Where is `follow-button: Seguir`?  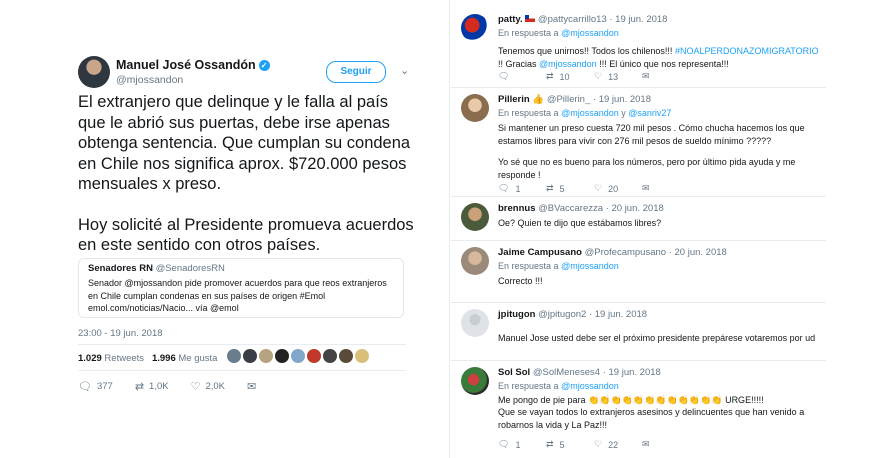
follow-button: Seguir is located at coordinates (356, 72).